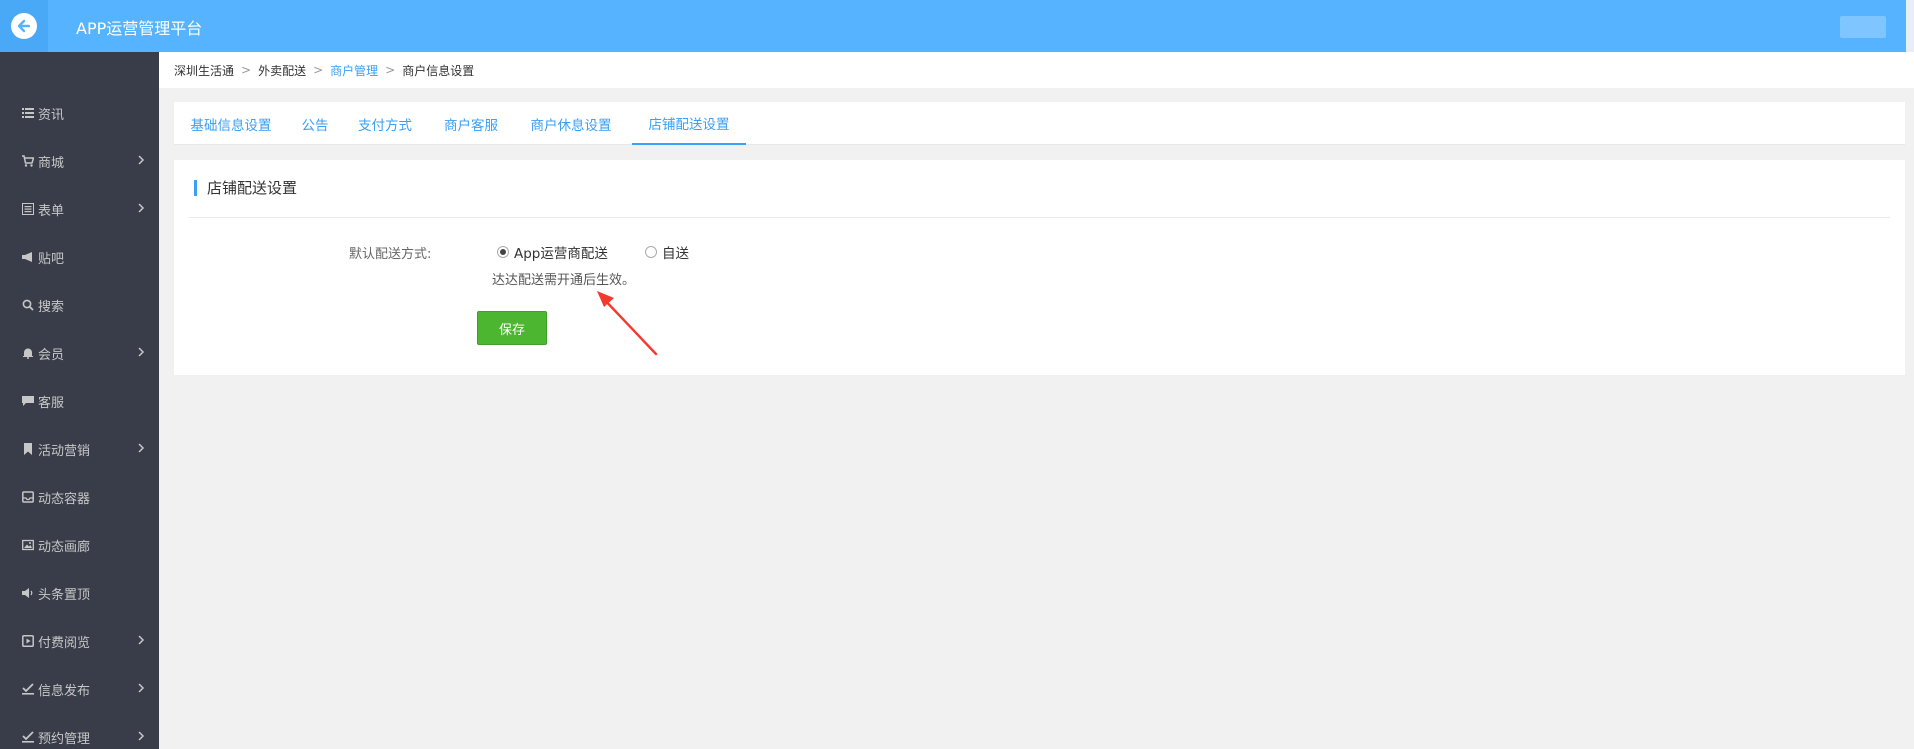  What do you see at coordinates (385, 123) in the screenshot?
I see `tab-payment: 支付方式` at bounding box center [385, 123].